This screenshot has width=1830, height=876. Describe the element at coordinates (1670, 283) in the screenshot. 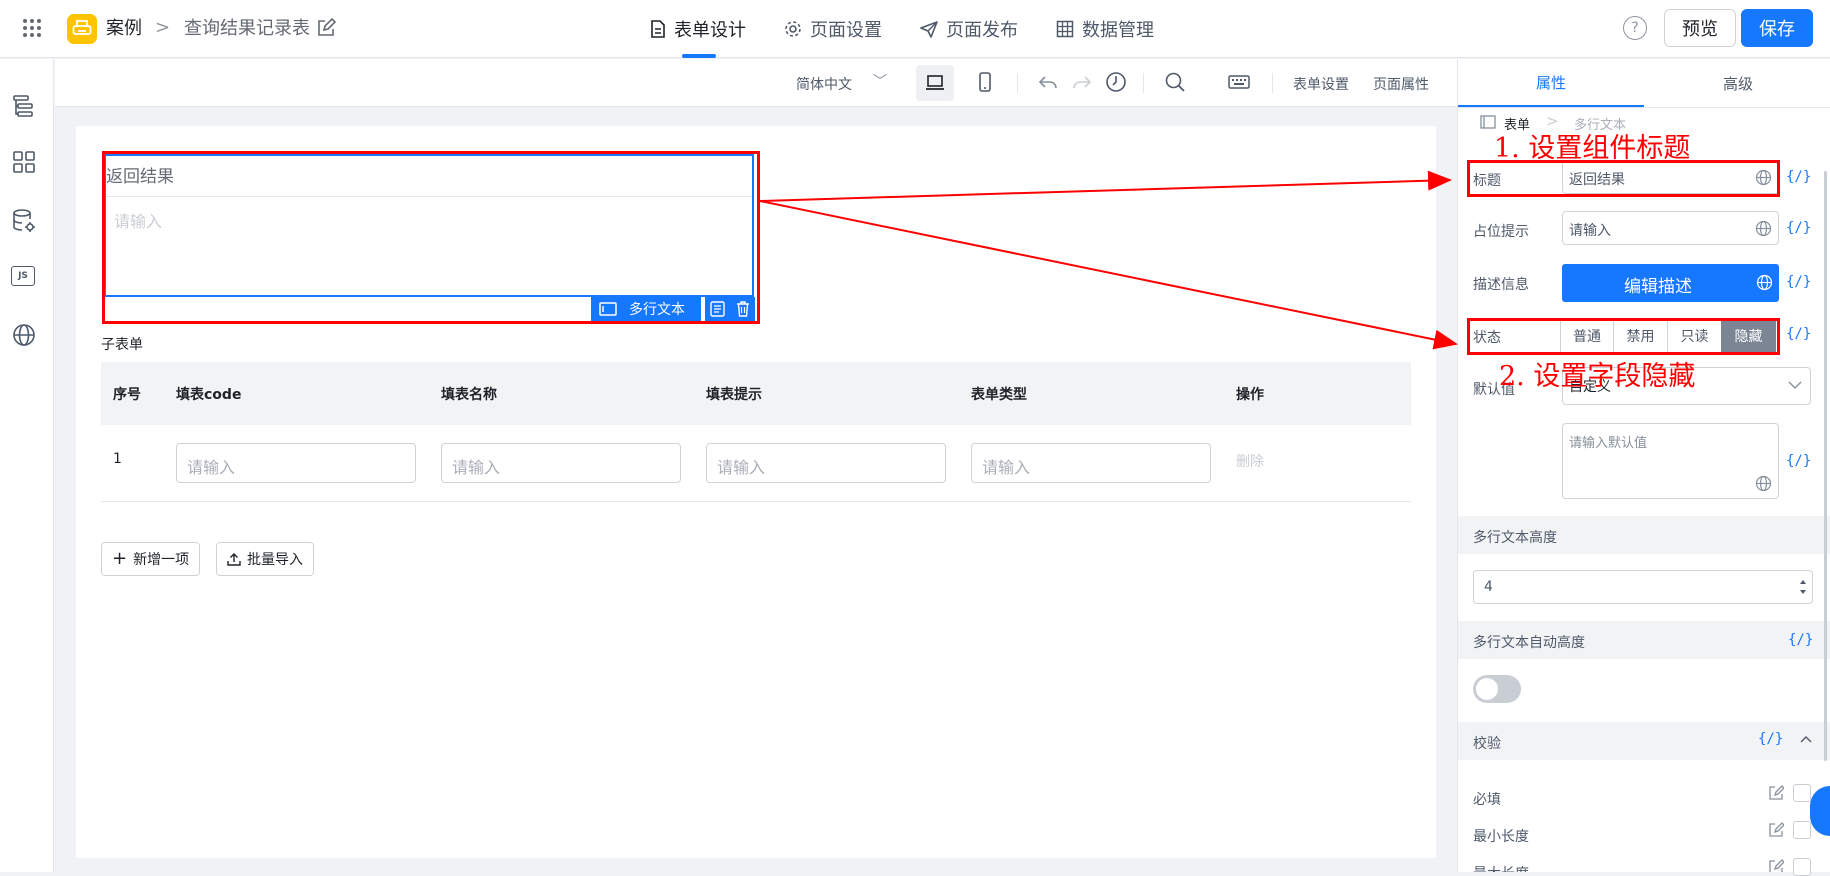

I see `edit-description-button: 编辑描述` at that location.